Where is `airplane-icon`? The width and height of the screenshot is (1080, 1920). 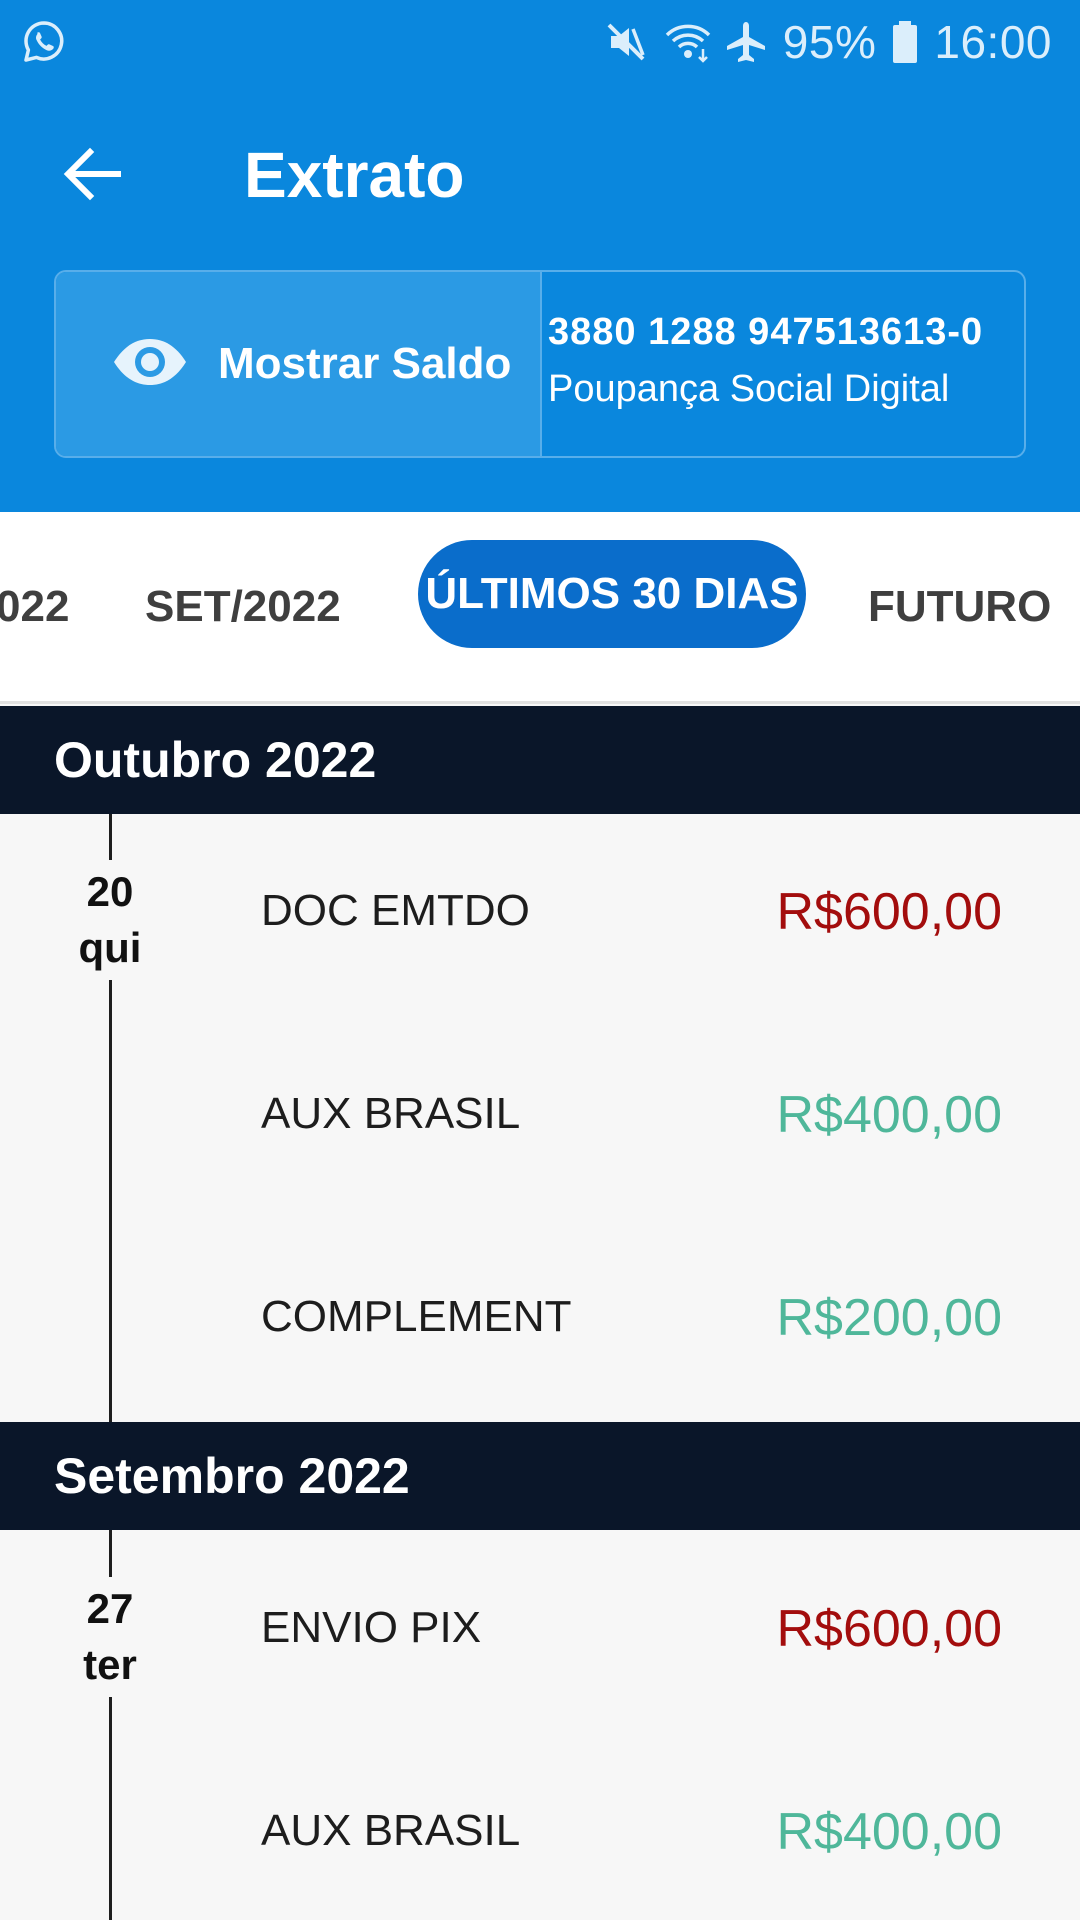
airplane-icon is located at coordinates (746, 42).